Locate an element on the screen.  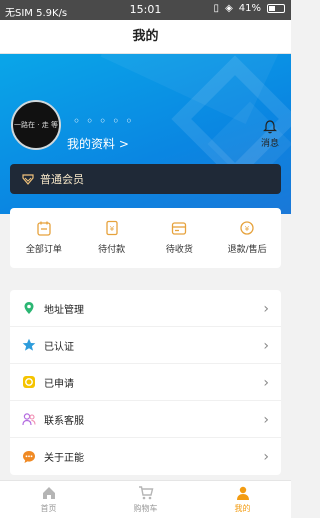
page-title: 我的 is located at coordinates (145, 37).